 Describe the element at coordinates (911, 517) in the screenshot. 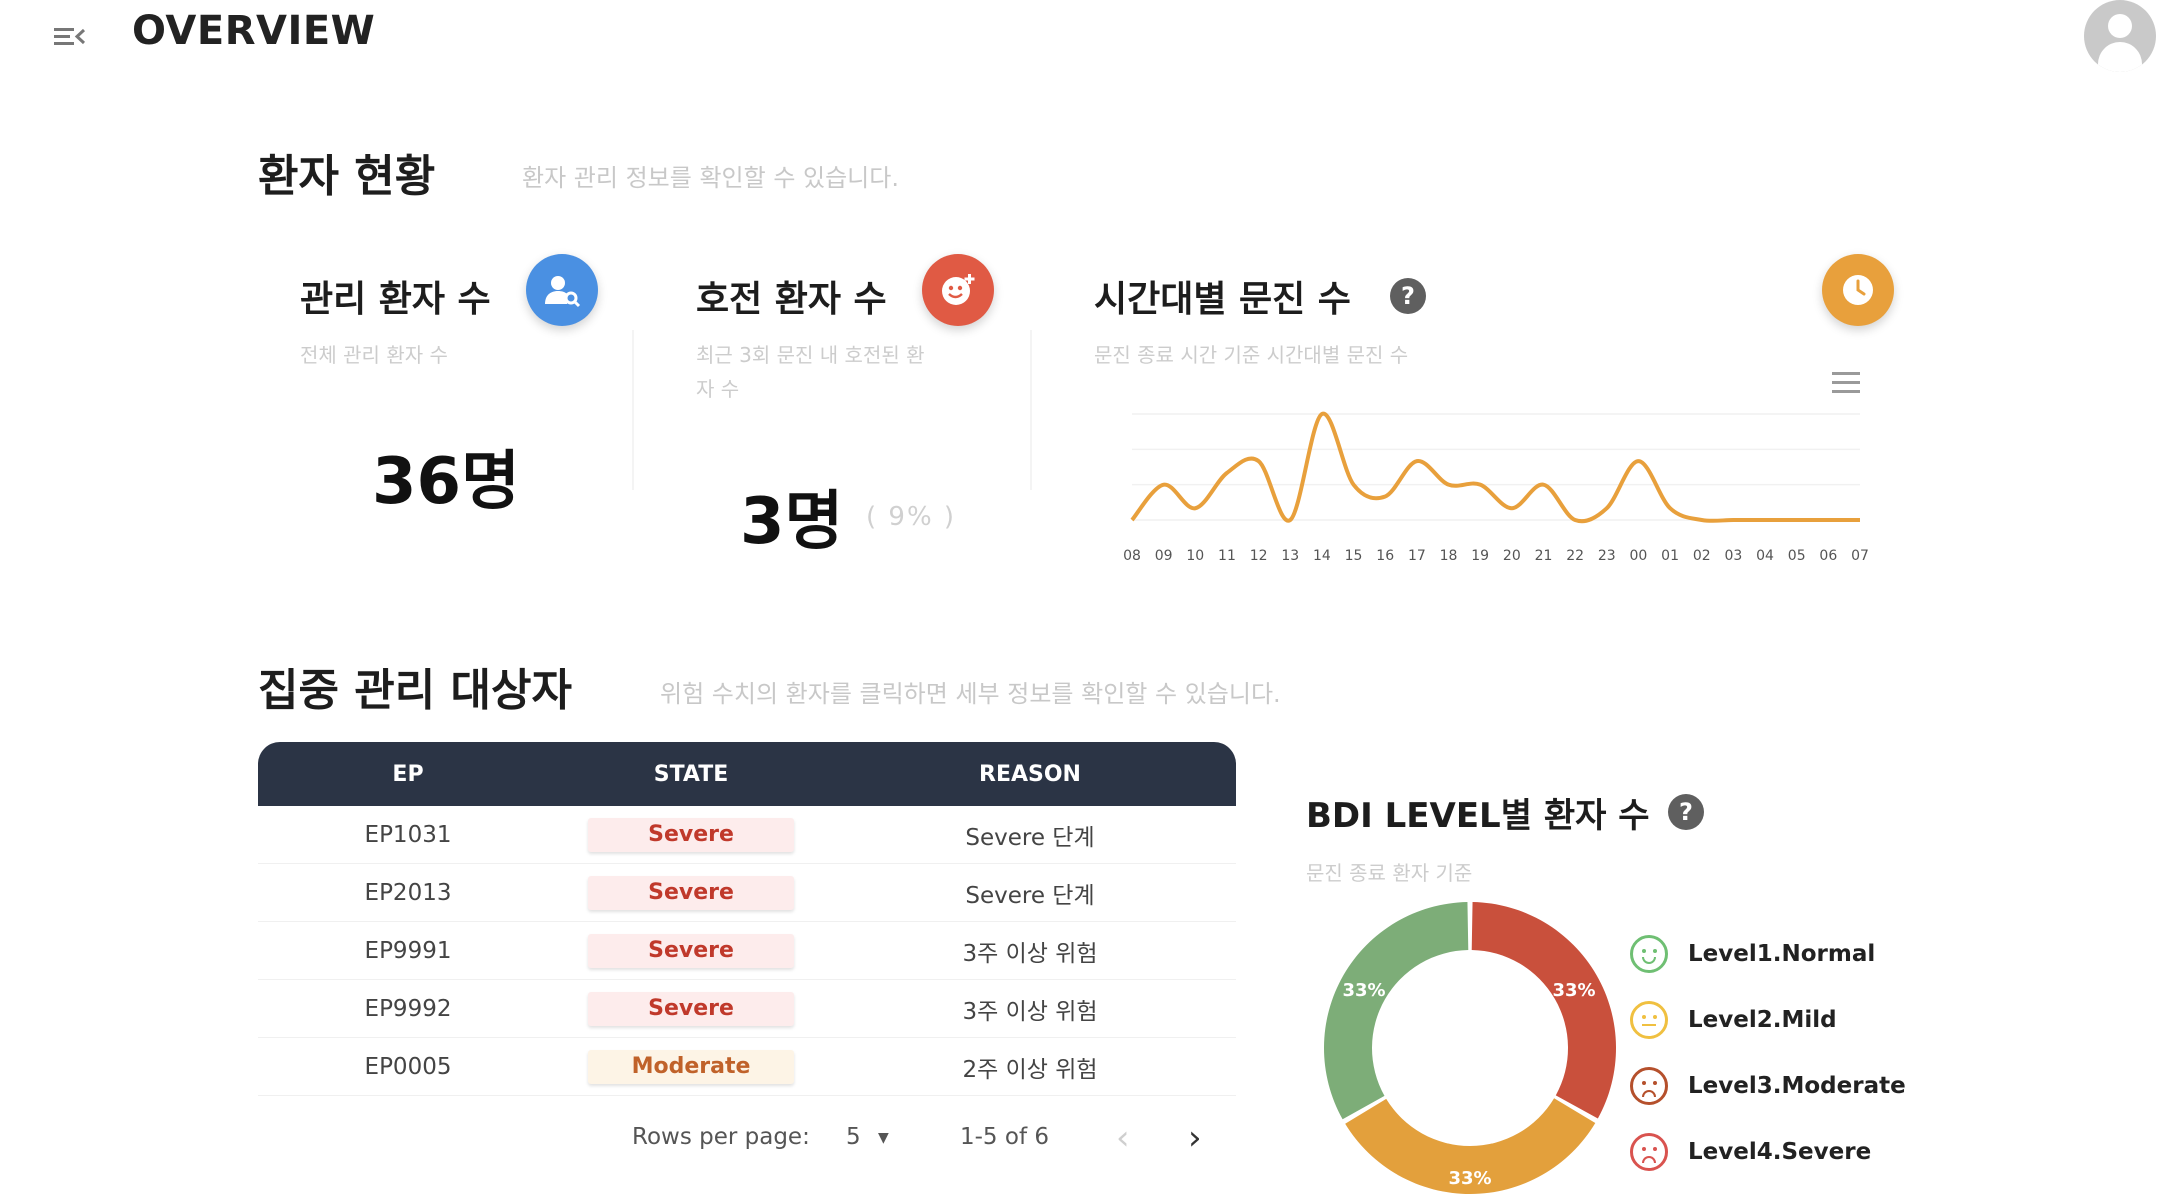

I see `improved-percent: ( 9% )` at that location.